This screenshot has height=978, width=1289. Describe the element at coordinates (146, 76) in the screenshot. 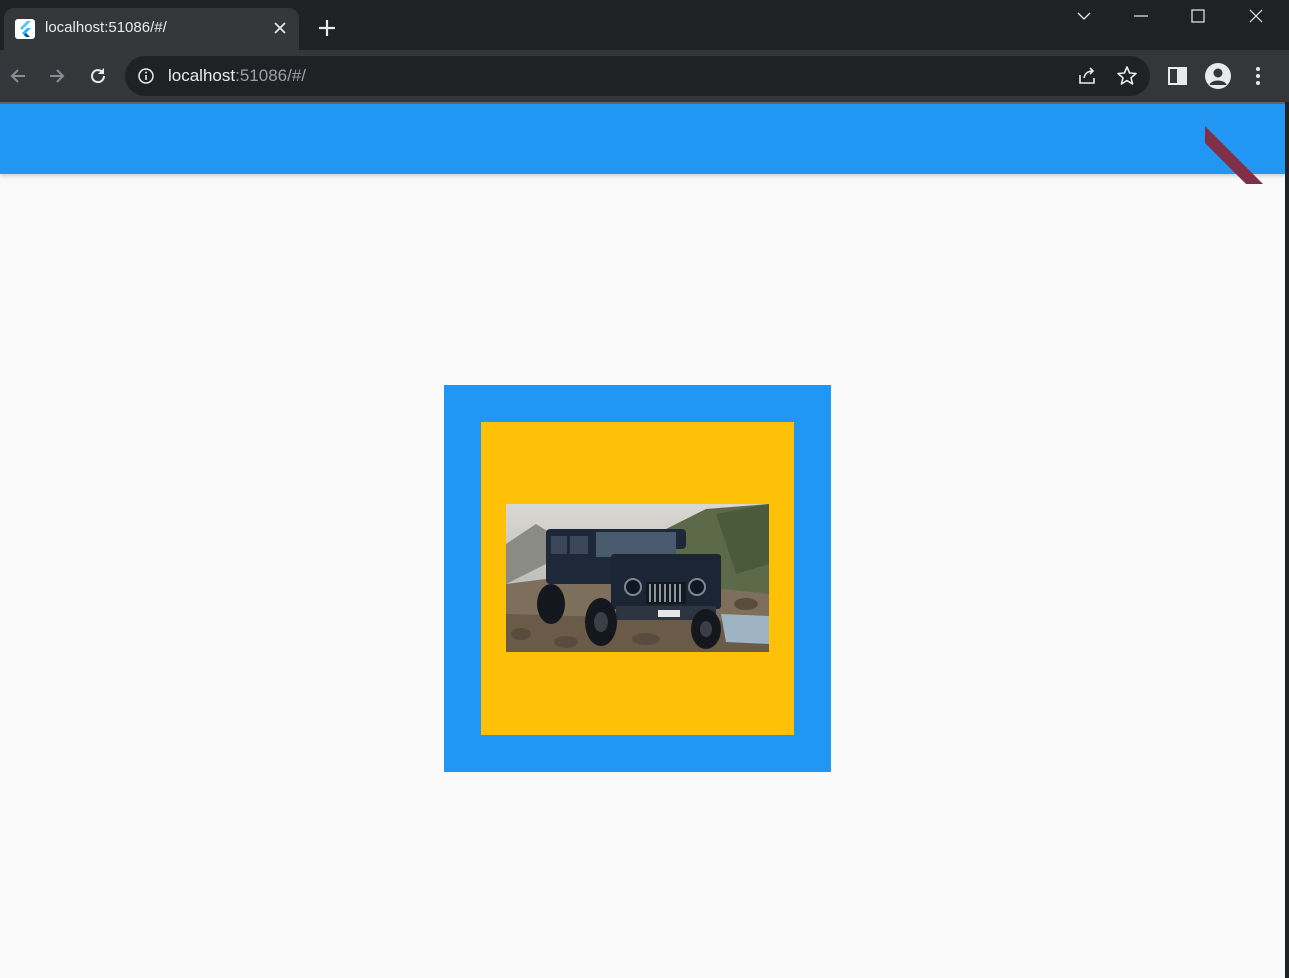

I see `info-icon` at that location.